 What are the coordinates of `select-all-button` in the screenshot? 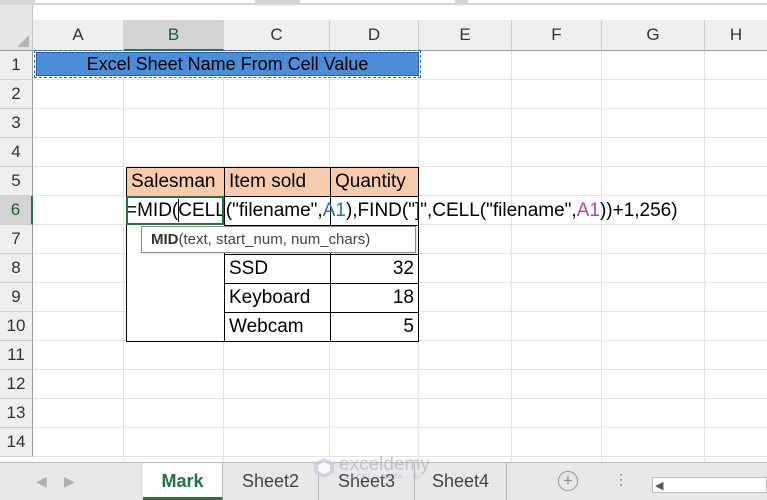 It's located at (16, 28).